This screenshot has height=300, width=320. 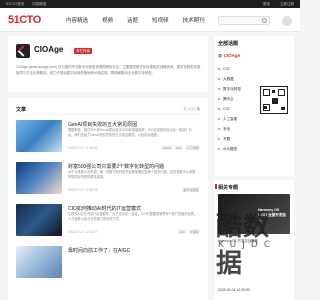 What do you see at coordinates (228, 44) in the screenshot?
I see `topics-heading: 全部话题` at bounding box center [228, 44].